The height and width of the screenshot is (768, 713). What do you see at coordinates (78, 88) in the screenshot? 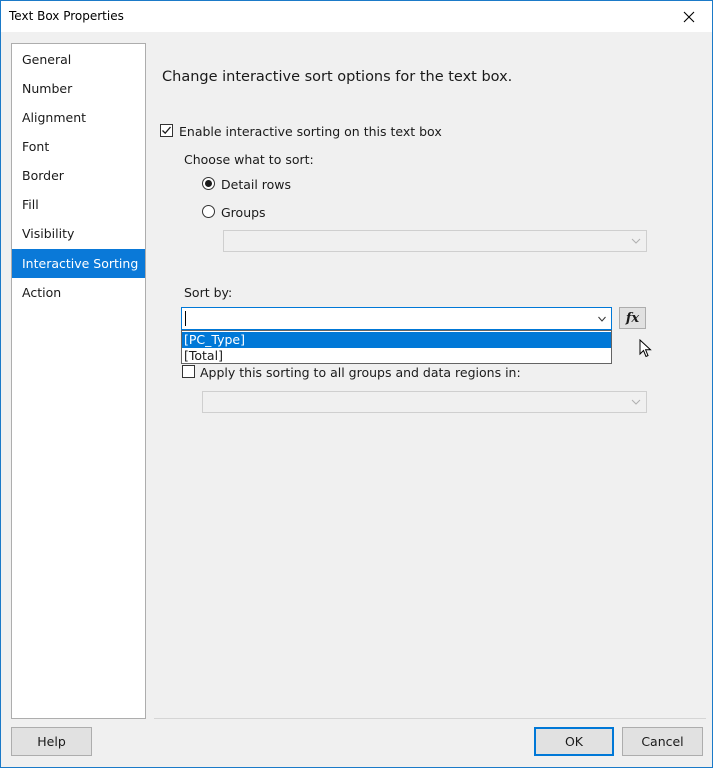
I see `nav-item-number: Number` at bounding box center [78, 88].